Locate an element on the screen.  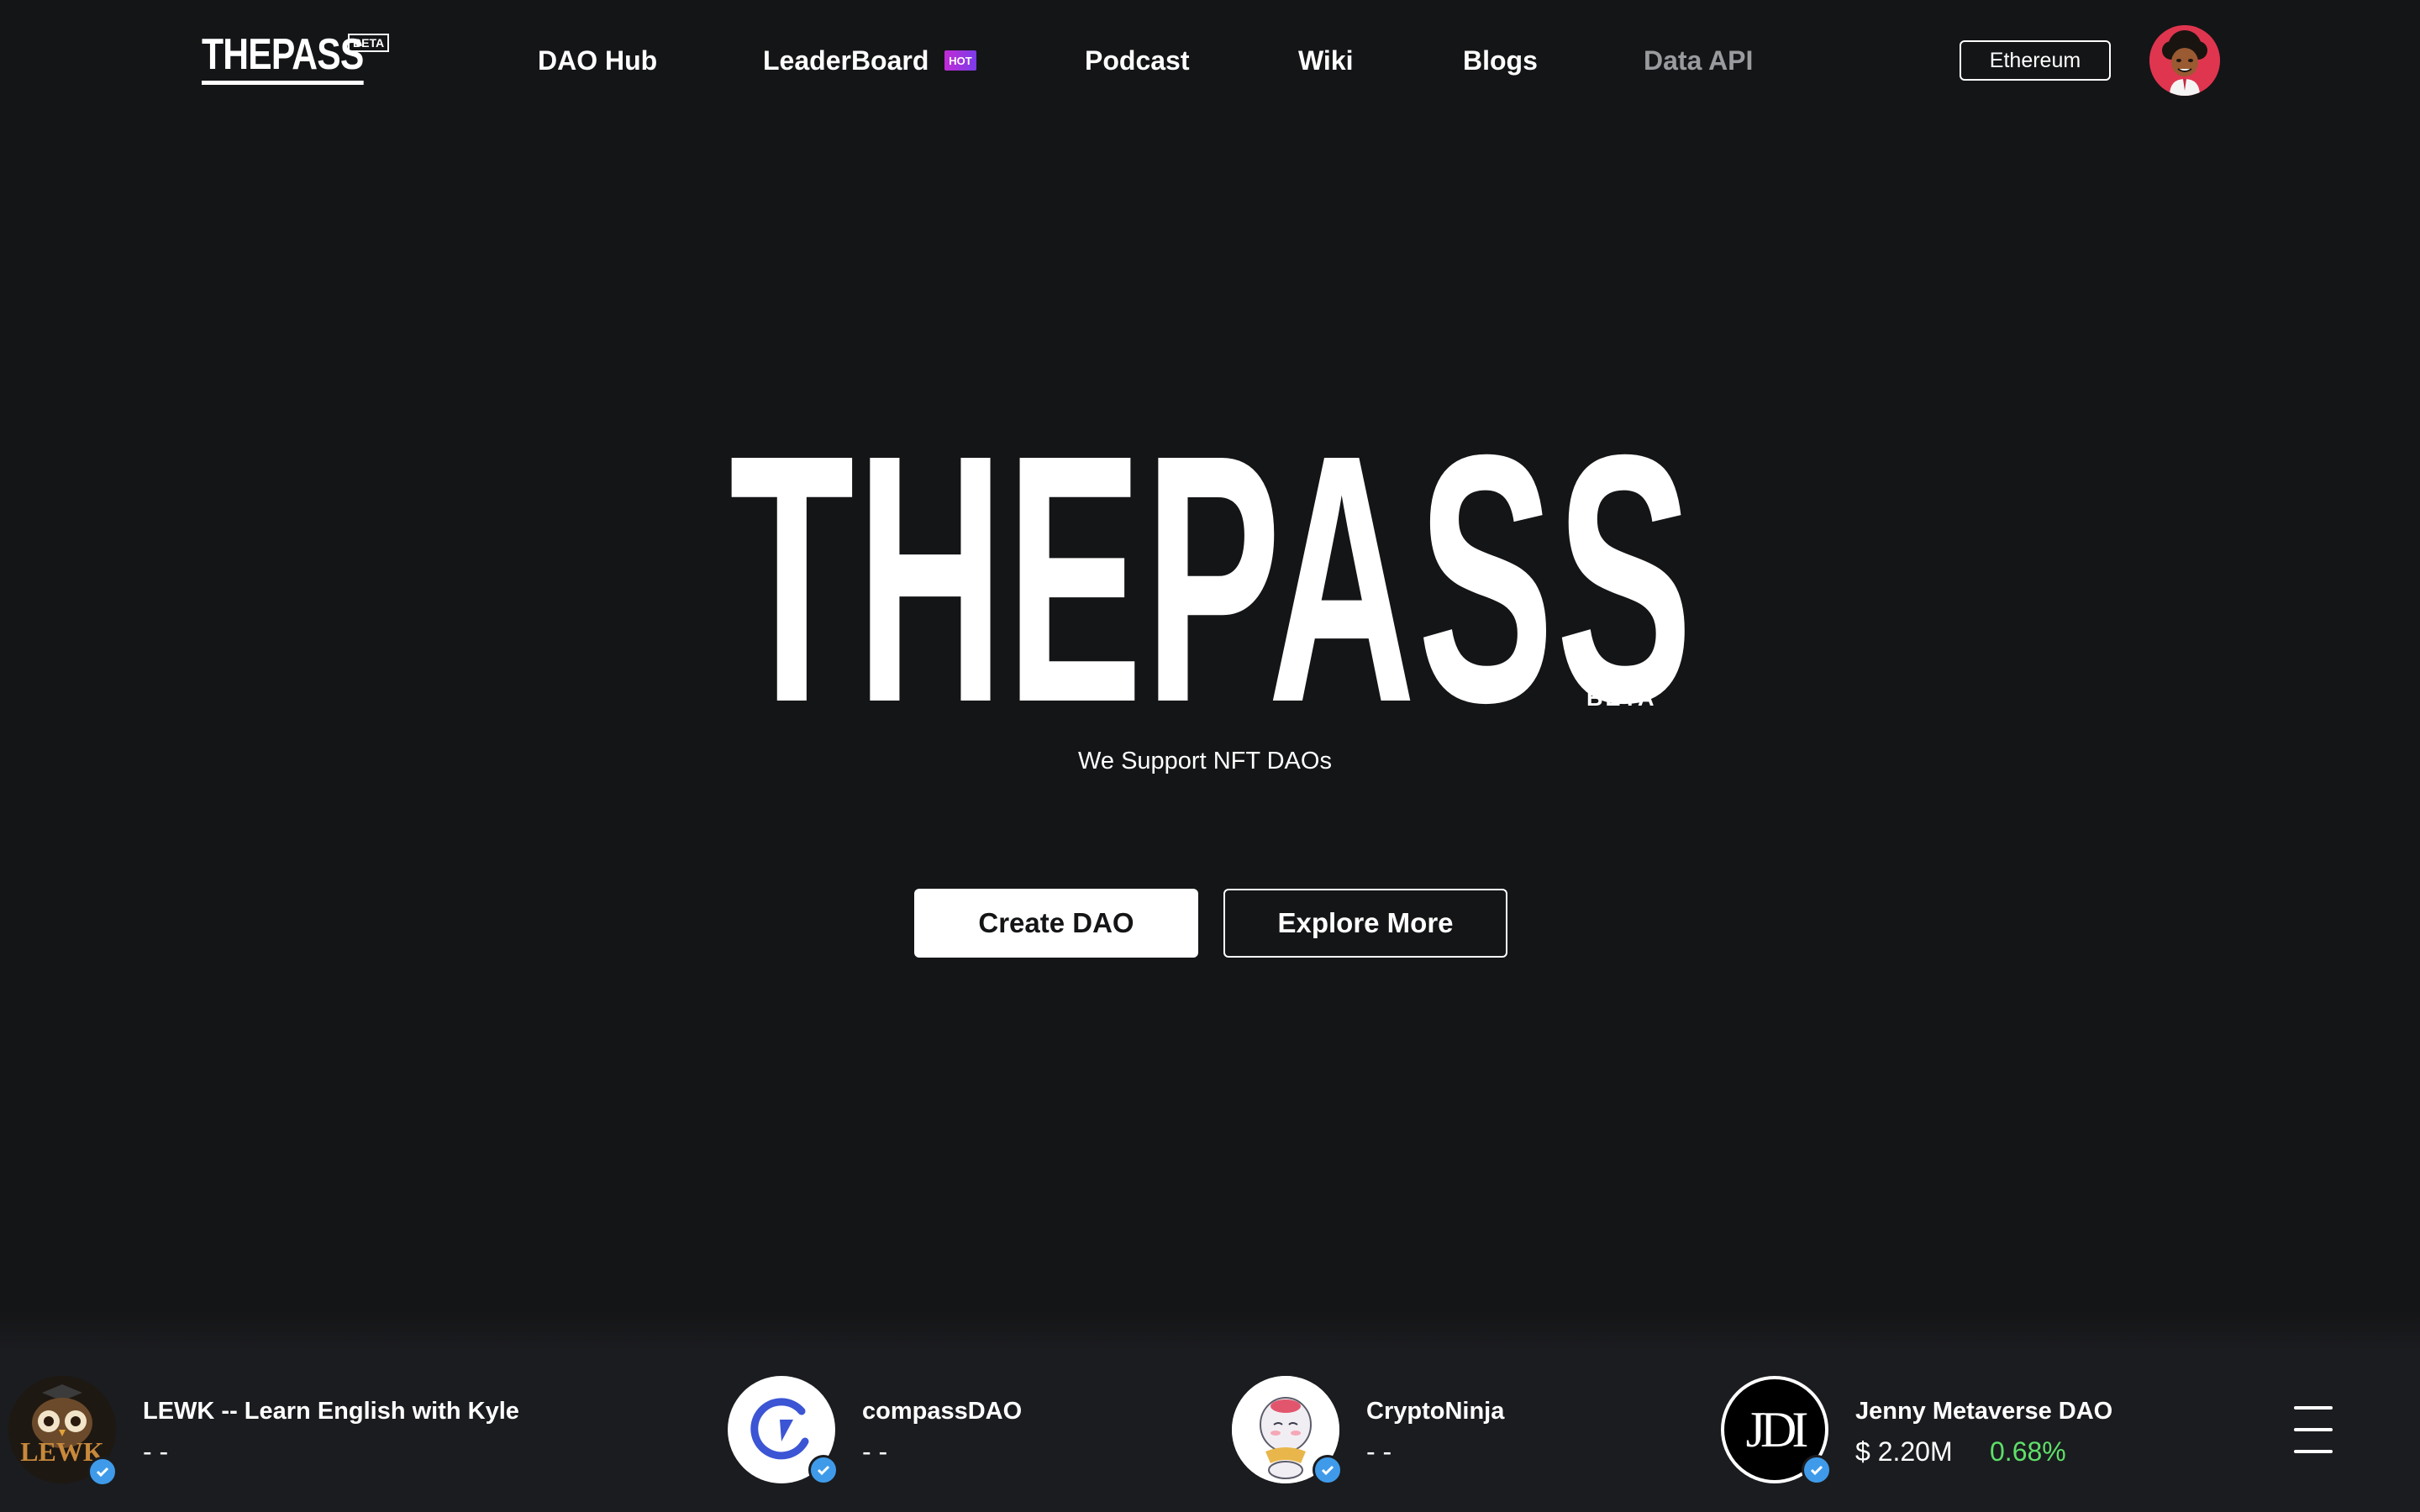
user-avatar-icon is located at coordinates (2184, 60).